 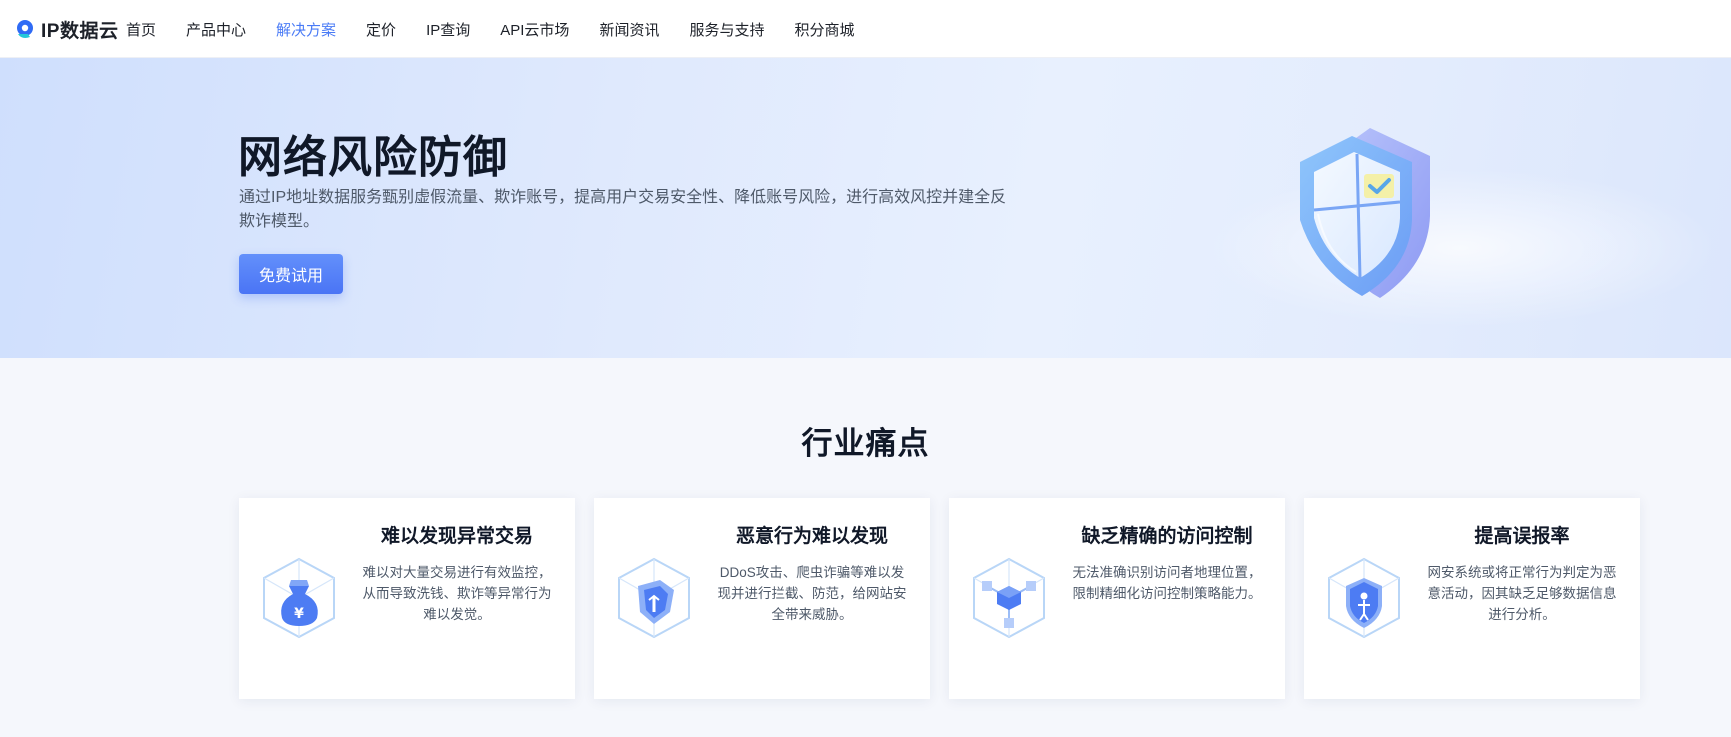 I want to click on shield-person-cube-icon, so click(x=1364, y=598).